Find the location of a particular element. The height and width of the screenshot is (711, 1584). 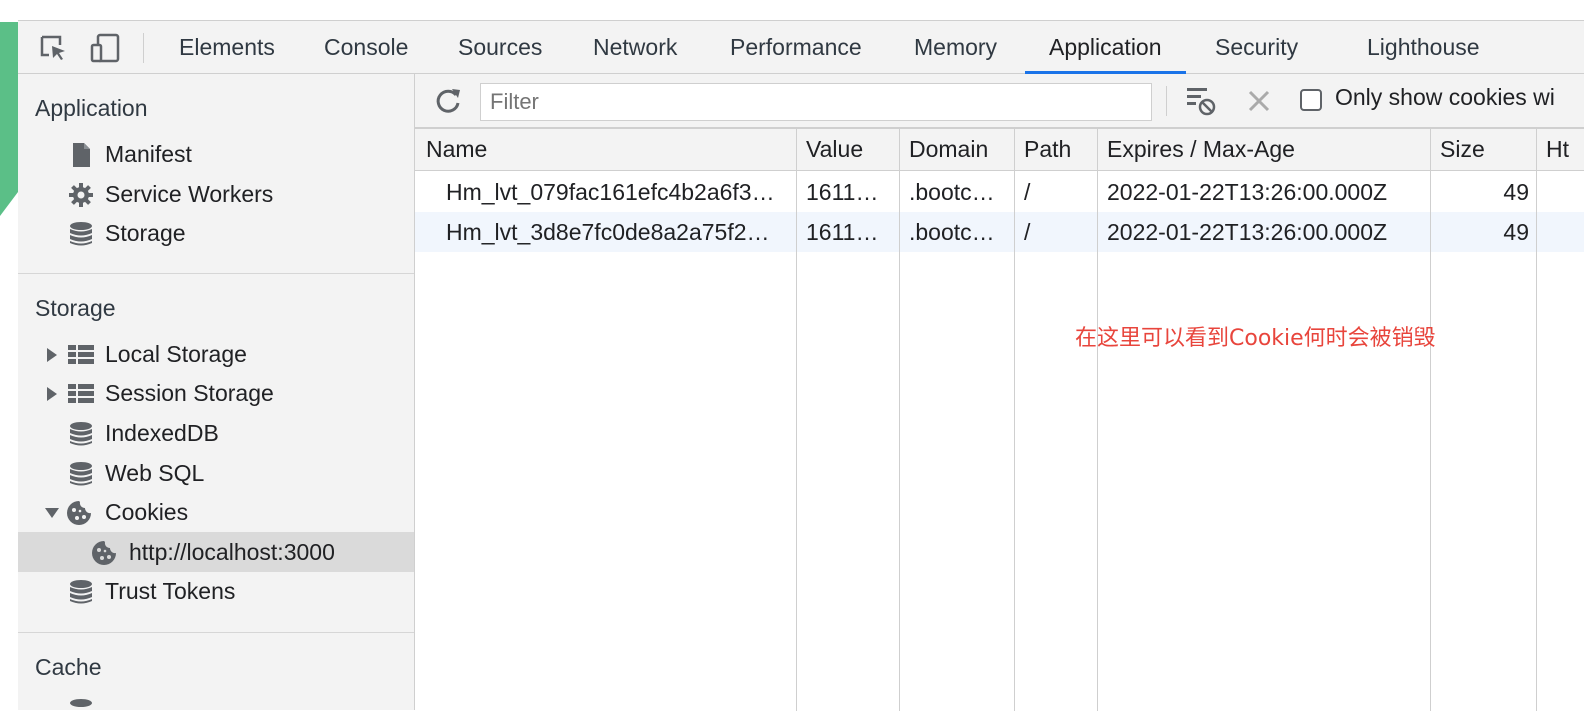

annotation-note: 在这里可以看到Cookie何时会被销毁 is located at coordinates (1255, 338).